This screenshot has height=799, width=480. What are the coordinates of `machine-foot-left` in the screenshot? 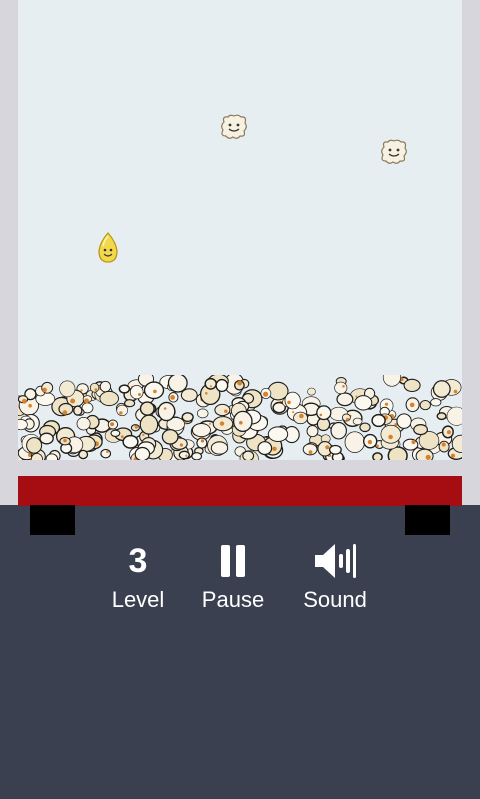 It's located at (52, 520).